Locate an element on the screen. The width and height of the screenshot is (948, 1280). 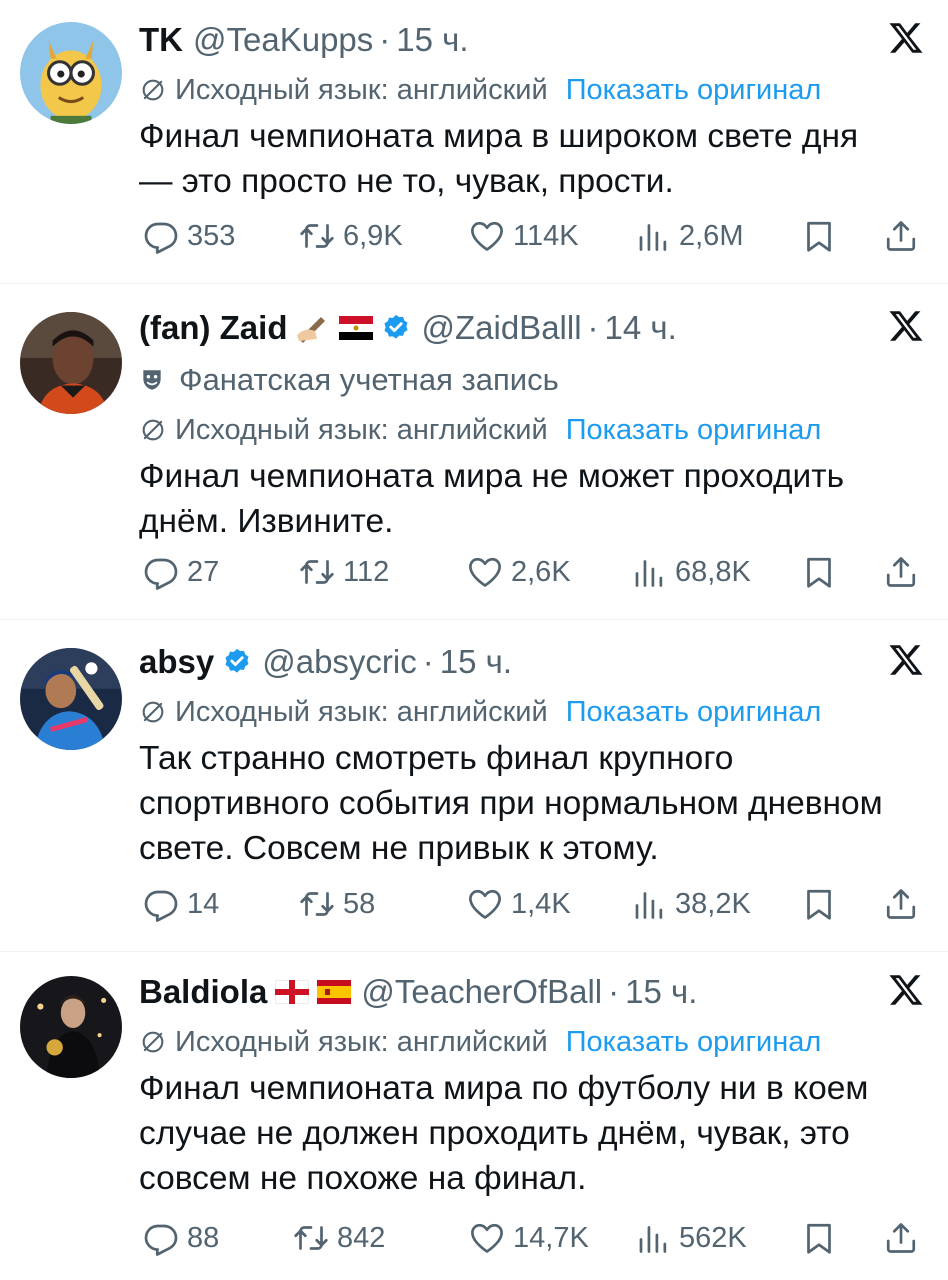
views-button: 68,8K is located at coordinates (691, 572).